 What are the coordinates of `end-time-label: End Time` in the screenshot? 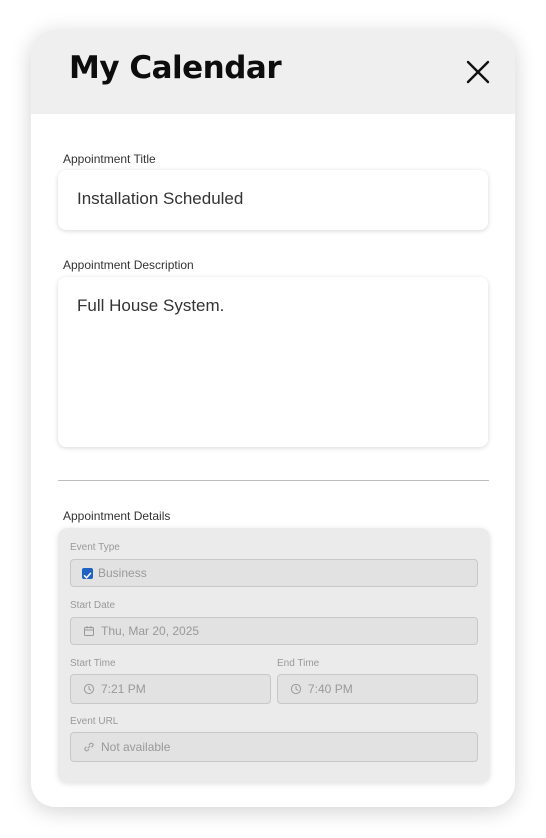 It's located at (298, 663).